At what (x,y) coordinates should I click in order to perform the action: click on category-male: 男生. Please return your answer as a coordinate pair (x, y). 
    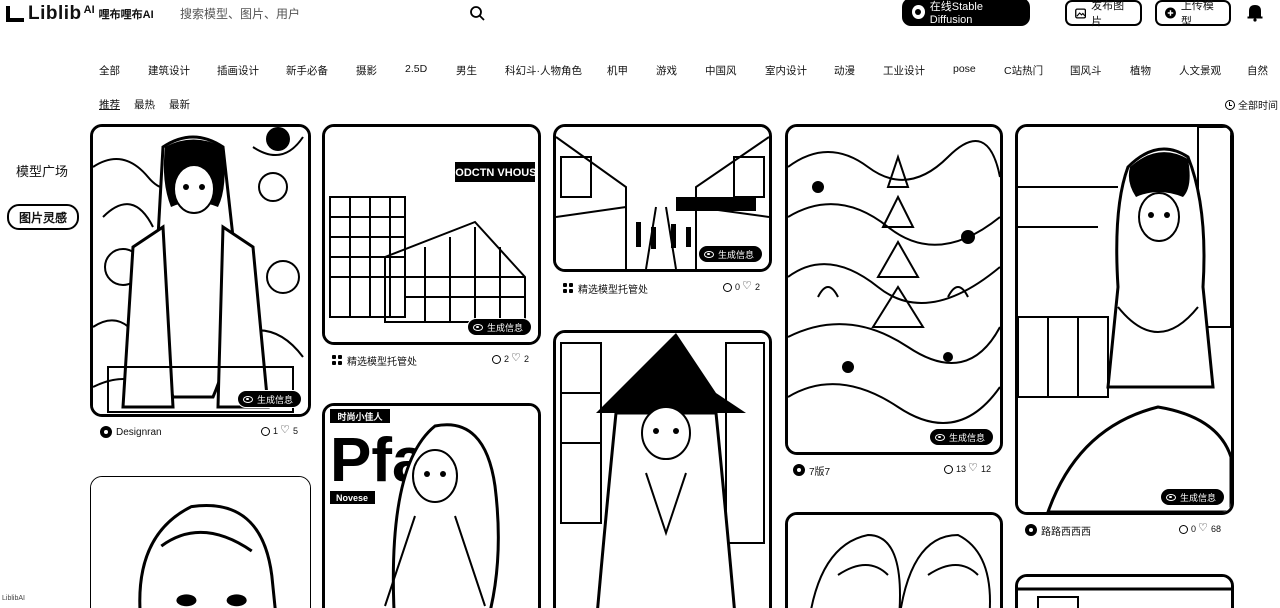
    Looking at the image, I should click on (466, 70).